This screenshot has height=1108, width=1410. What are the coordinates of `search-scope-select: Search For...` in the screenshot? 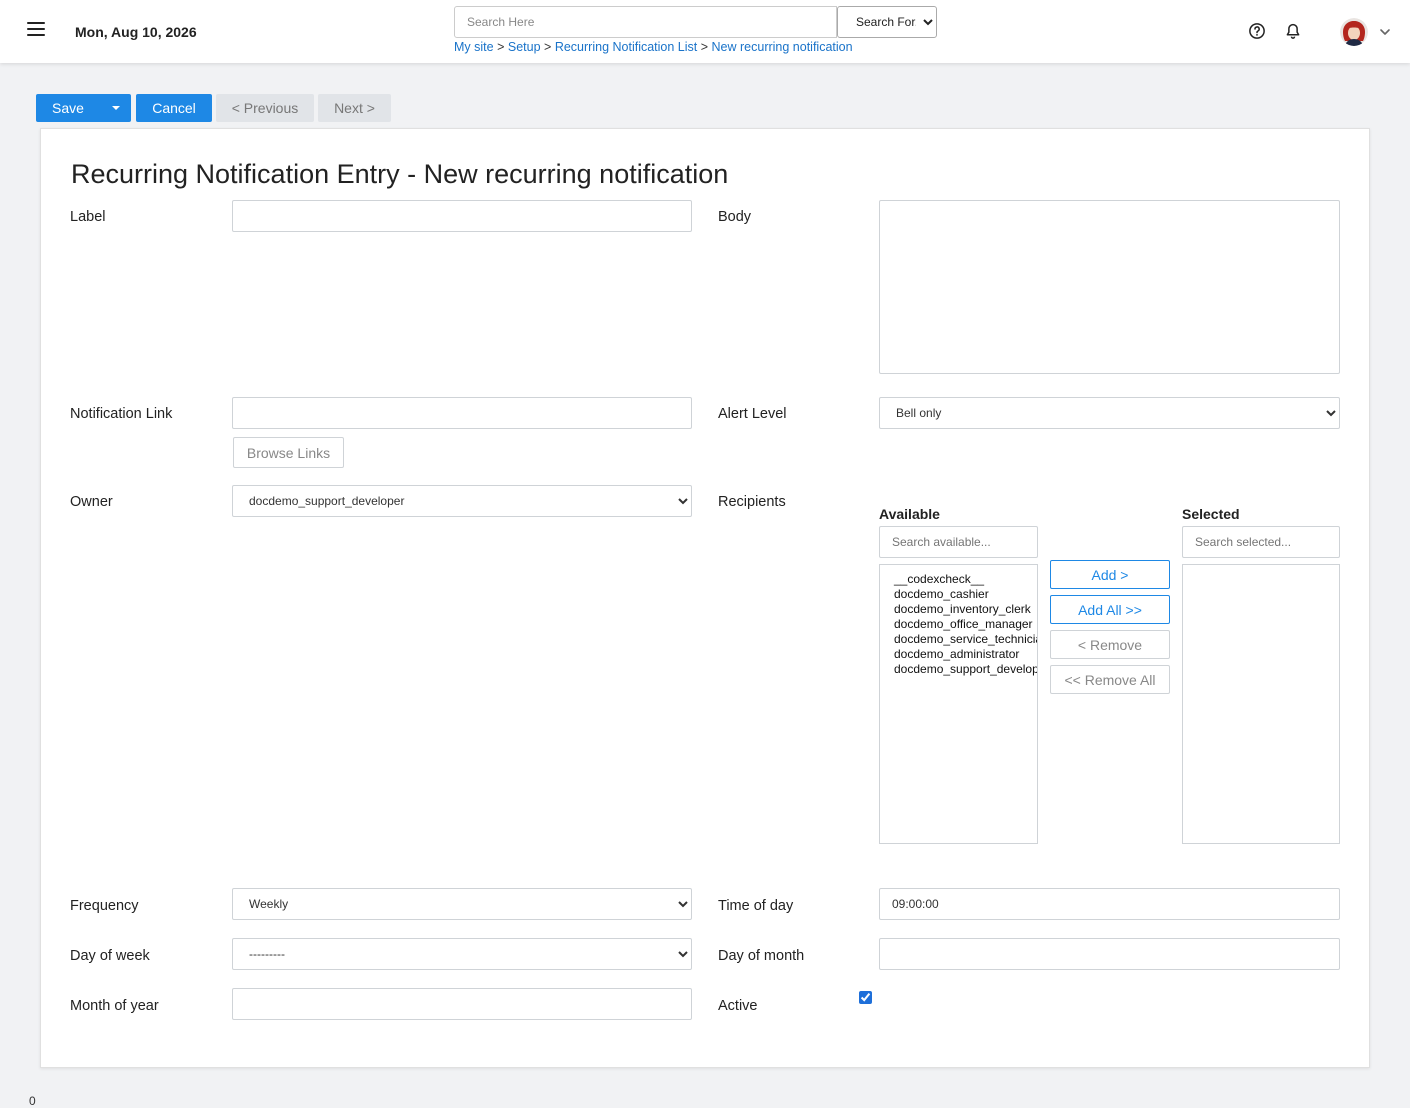 It's located at (887, 22).